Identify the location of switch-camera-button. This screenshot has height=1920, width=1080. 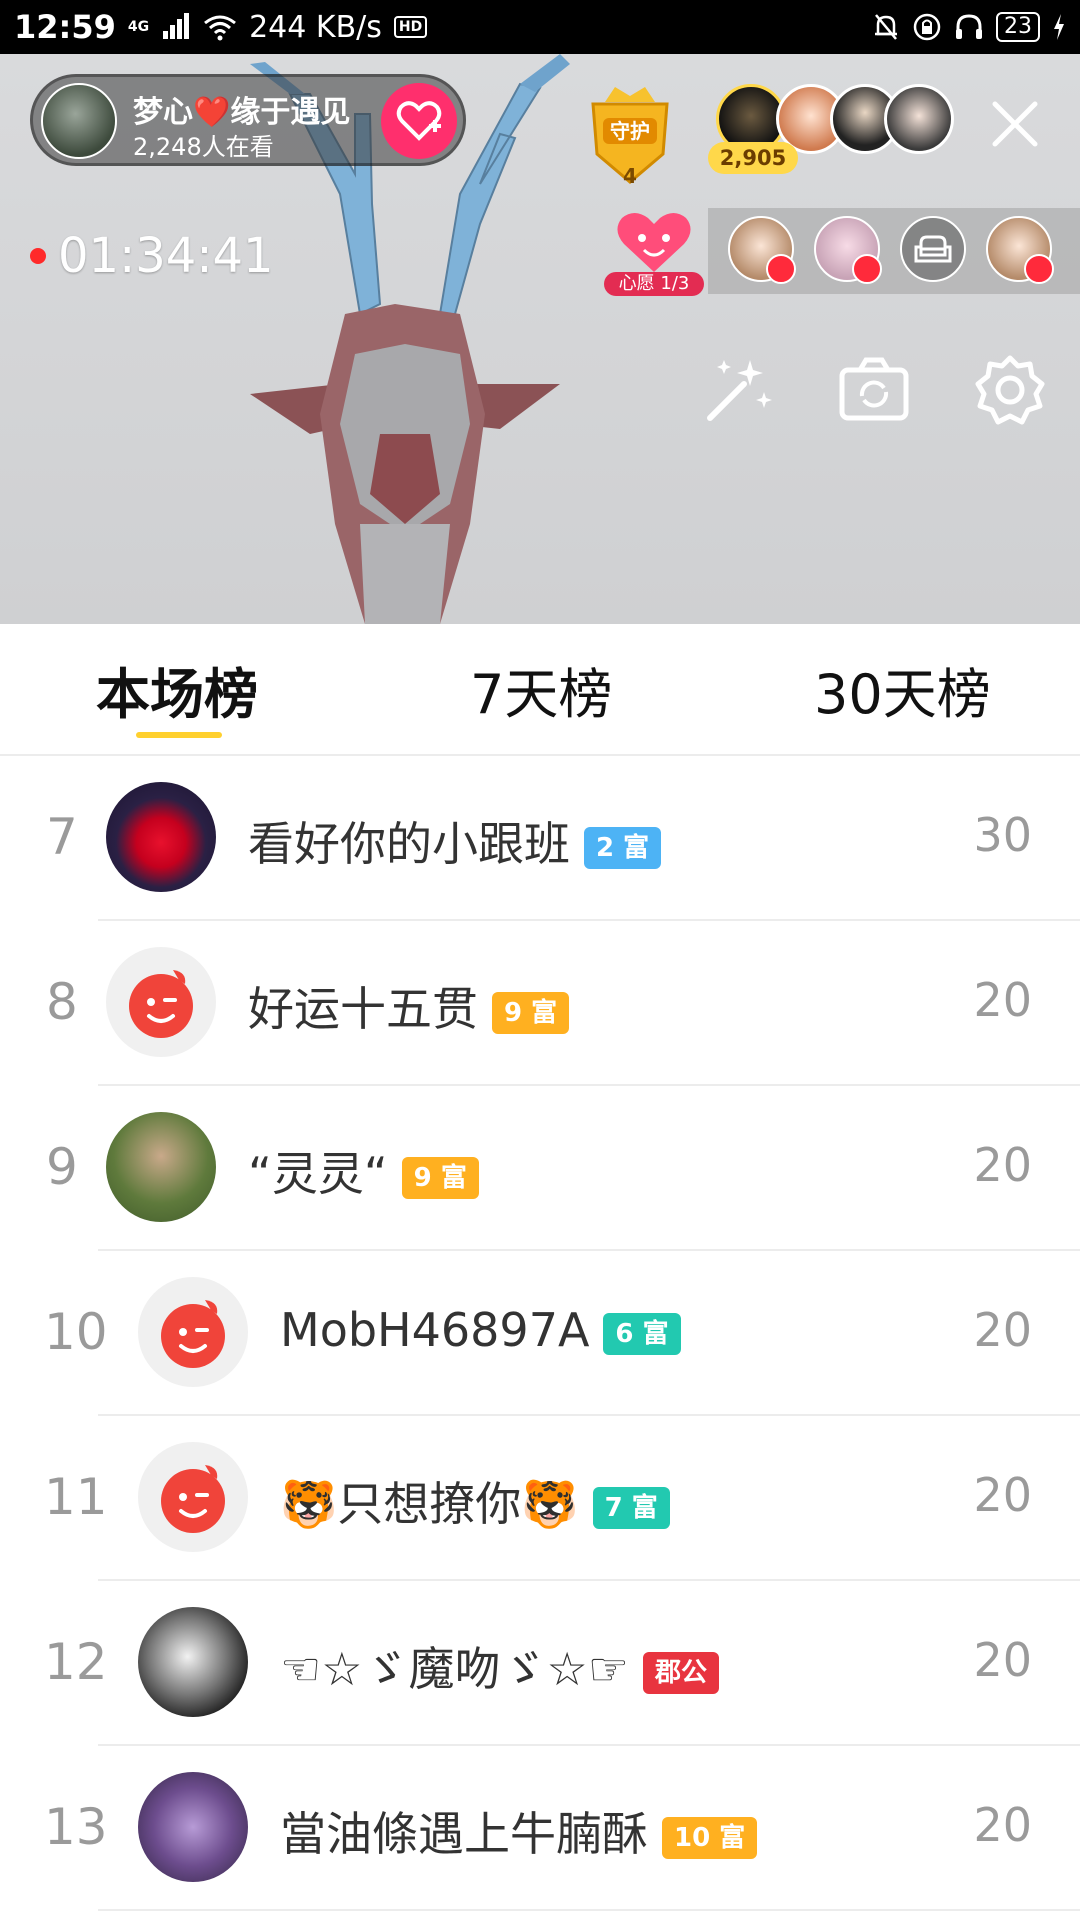
(874, 390).